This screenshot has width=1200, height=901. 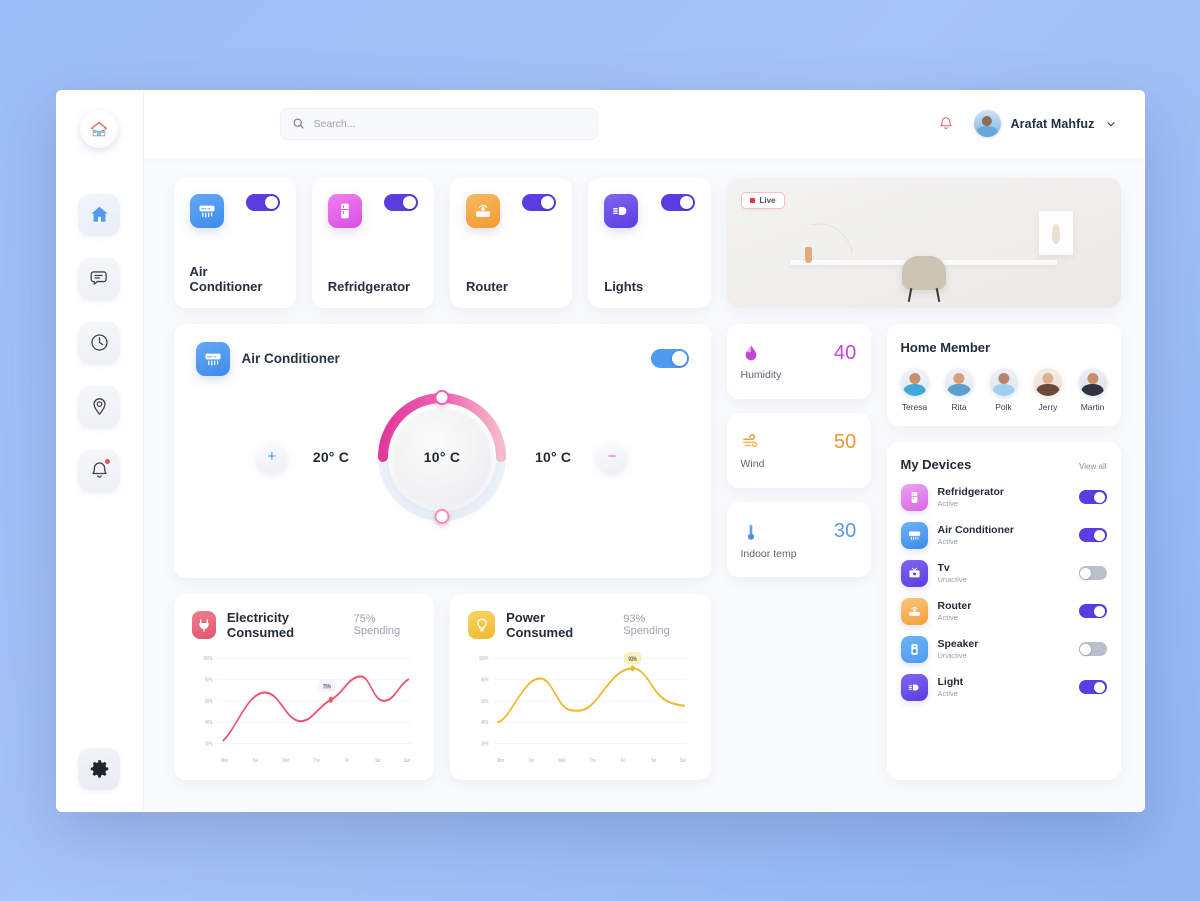 I want to click on refrigerator-icon, so click(x=914, y=497).